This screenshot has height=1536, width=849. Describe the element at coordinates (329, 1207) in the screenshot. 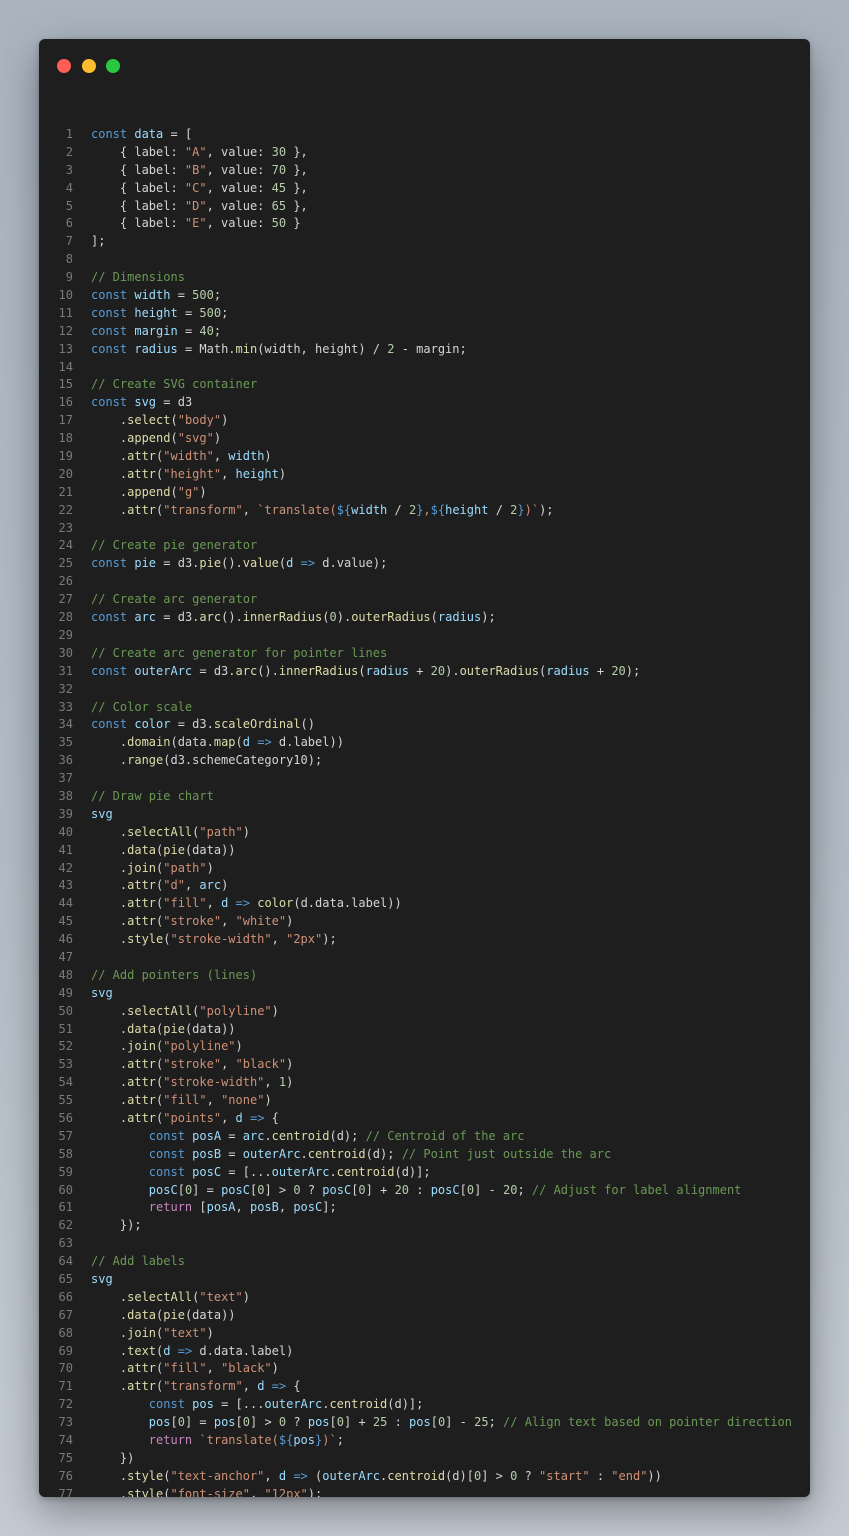

I see `text-token: ];` at that location.